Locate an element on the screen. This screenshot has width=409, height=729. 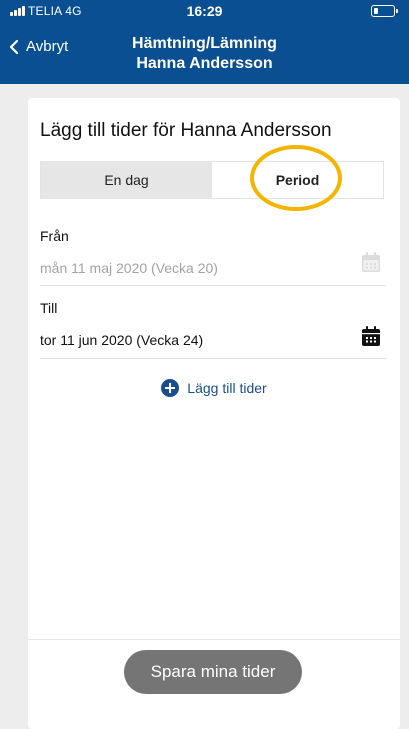
page-title-line-1: Hämtning/Lämning is located at coordinates (204, 43).